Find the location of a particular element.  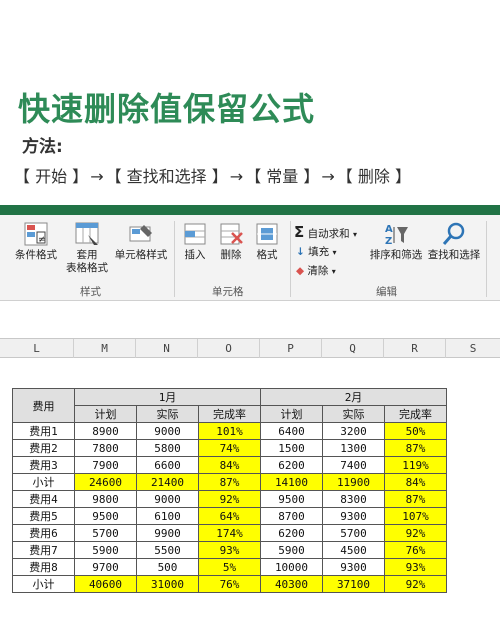

autosum-button: Σ 自动求和 ▾ is located at coordinates (325, 232).